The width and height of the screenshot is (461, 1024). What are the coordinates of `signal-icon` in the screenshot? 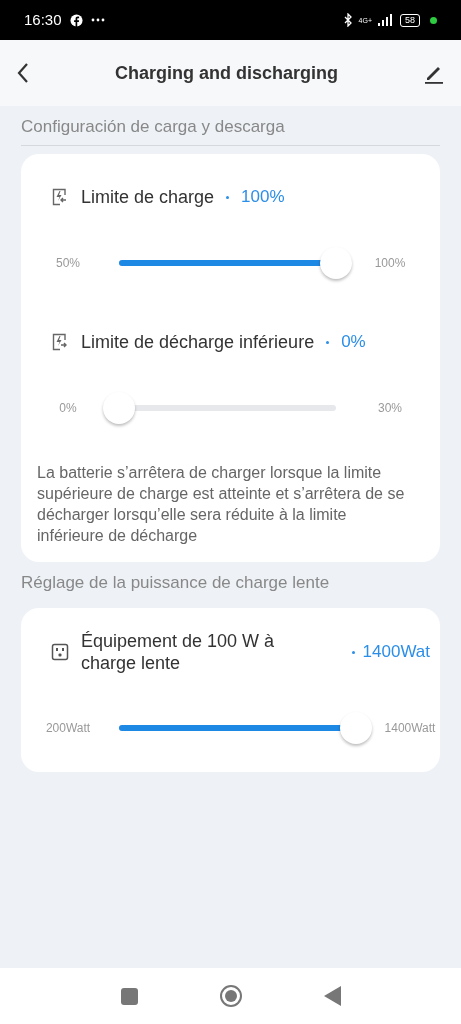 It's located at (386, 20).